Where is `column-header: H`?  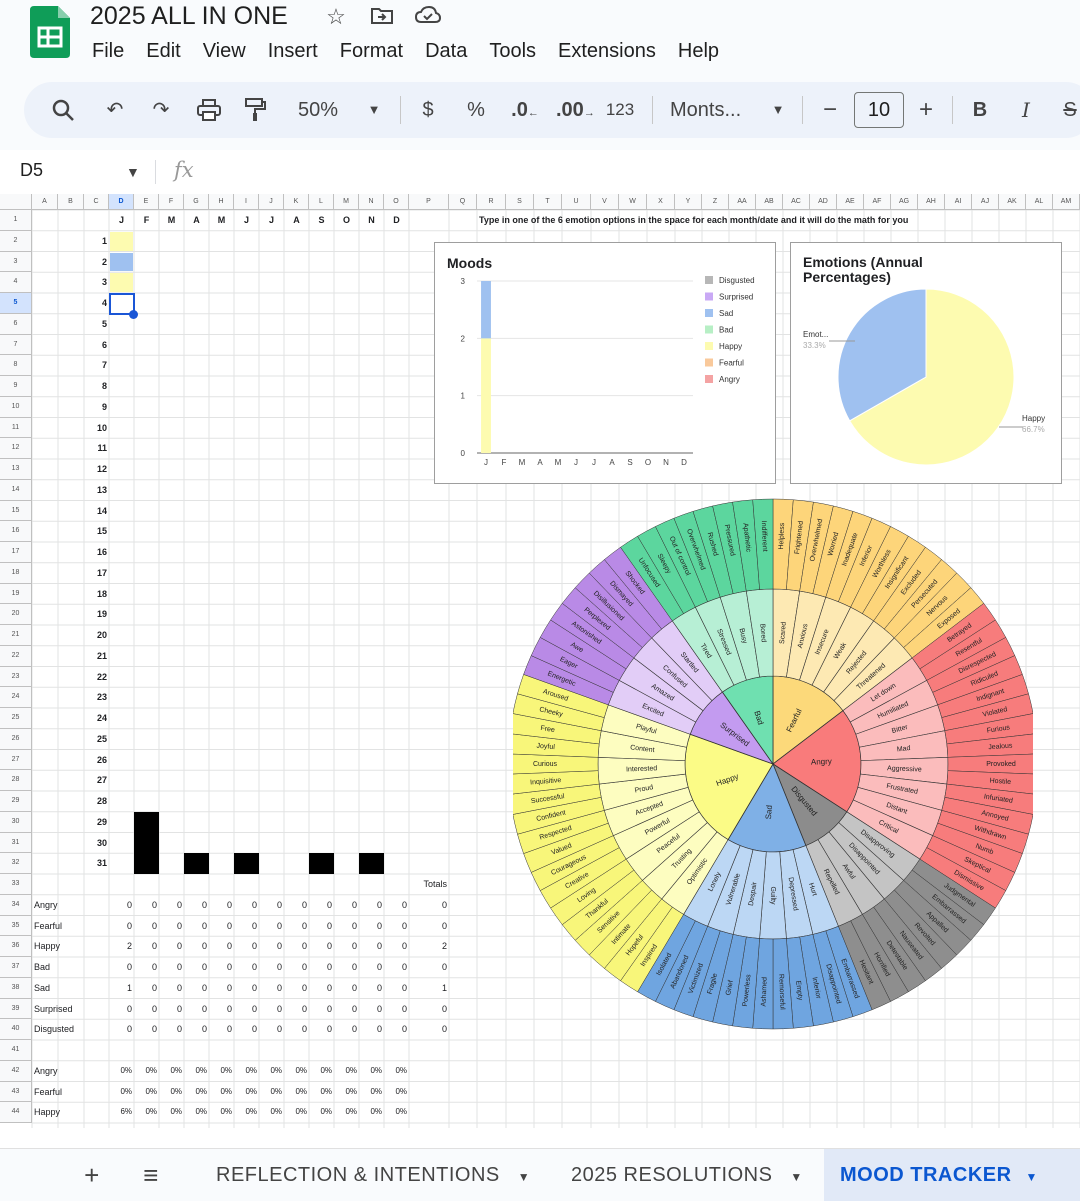 column-header: H is located at coordinates (221, 202).